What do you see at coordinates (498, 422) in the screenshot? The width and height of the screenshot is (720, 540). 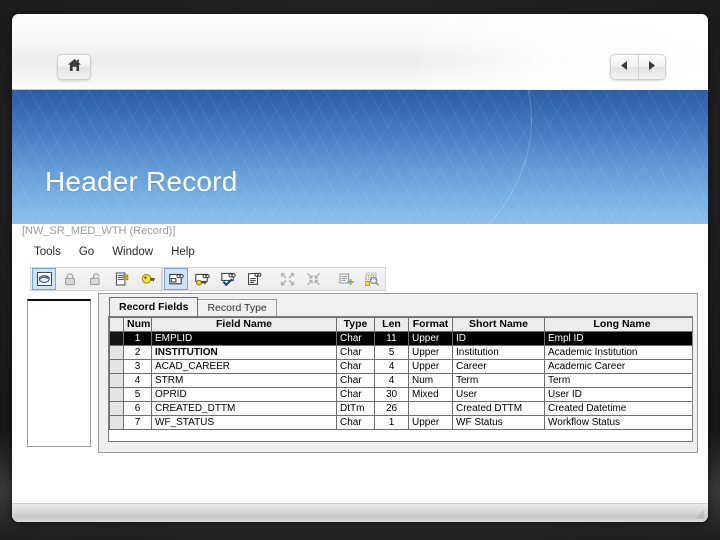 I see `cell-short-name: WF Status` at bounding box center [498, 422].